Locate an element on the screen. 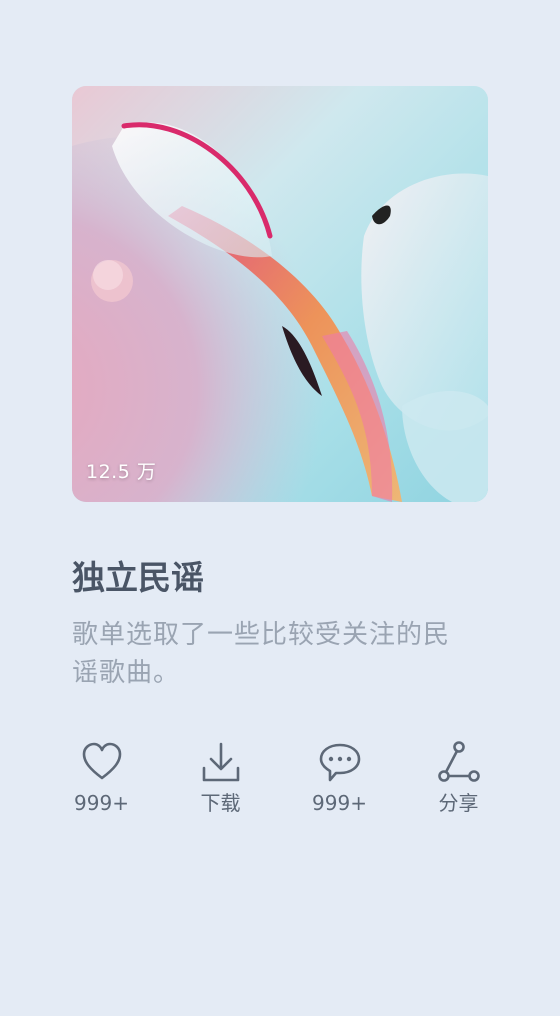 The image size is (560, 1016). share-label: 分享 is located at coordinates (458, 803).